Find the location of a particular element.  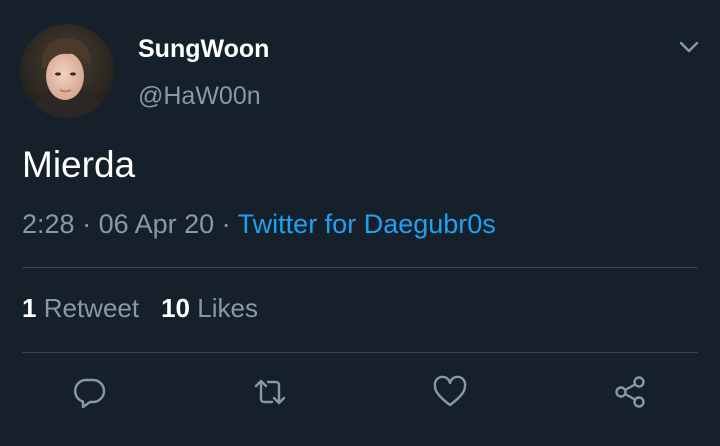

retweet-count: 1 is located at coordinates (29, 308).